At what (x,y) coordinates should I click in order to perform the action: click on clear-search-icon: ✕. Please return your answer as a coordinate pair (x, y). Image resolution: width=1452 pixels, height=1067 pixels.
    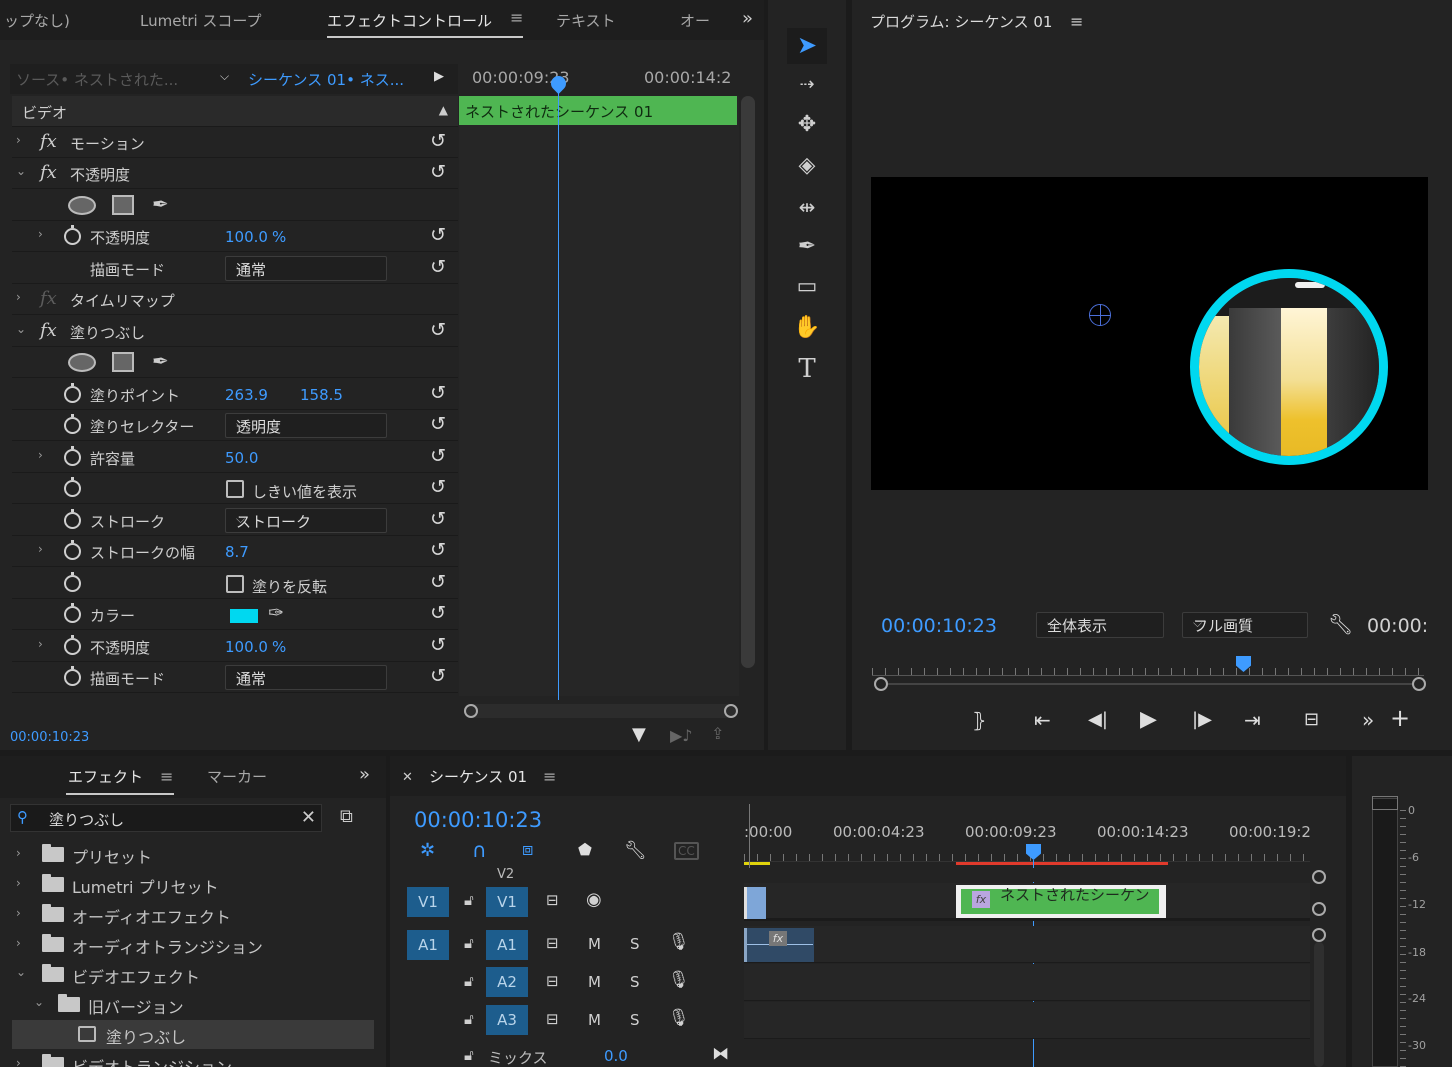
    Looking at the image, I should click on (308, 817).